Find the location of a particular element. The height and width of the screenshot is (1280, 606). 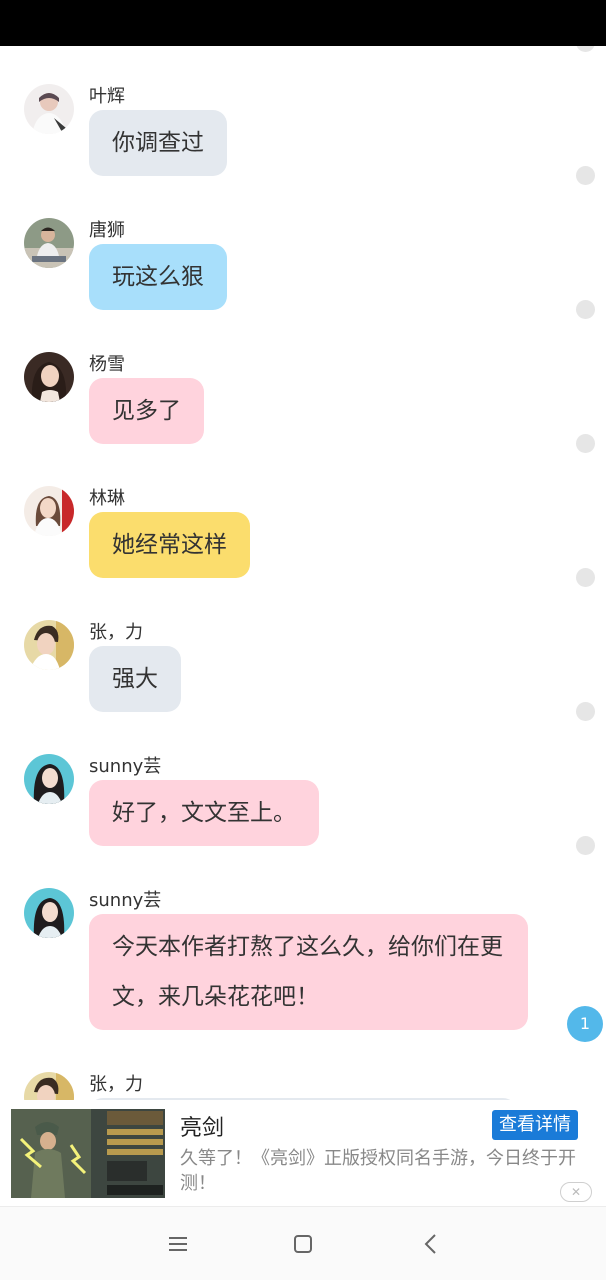

sender-name: 叶辉 is located at coordinates (107, 96).